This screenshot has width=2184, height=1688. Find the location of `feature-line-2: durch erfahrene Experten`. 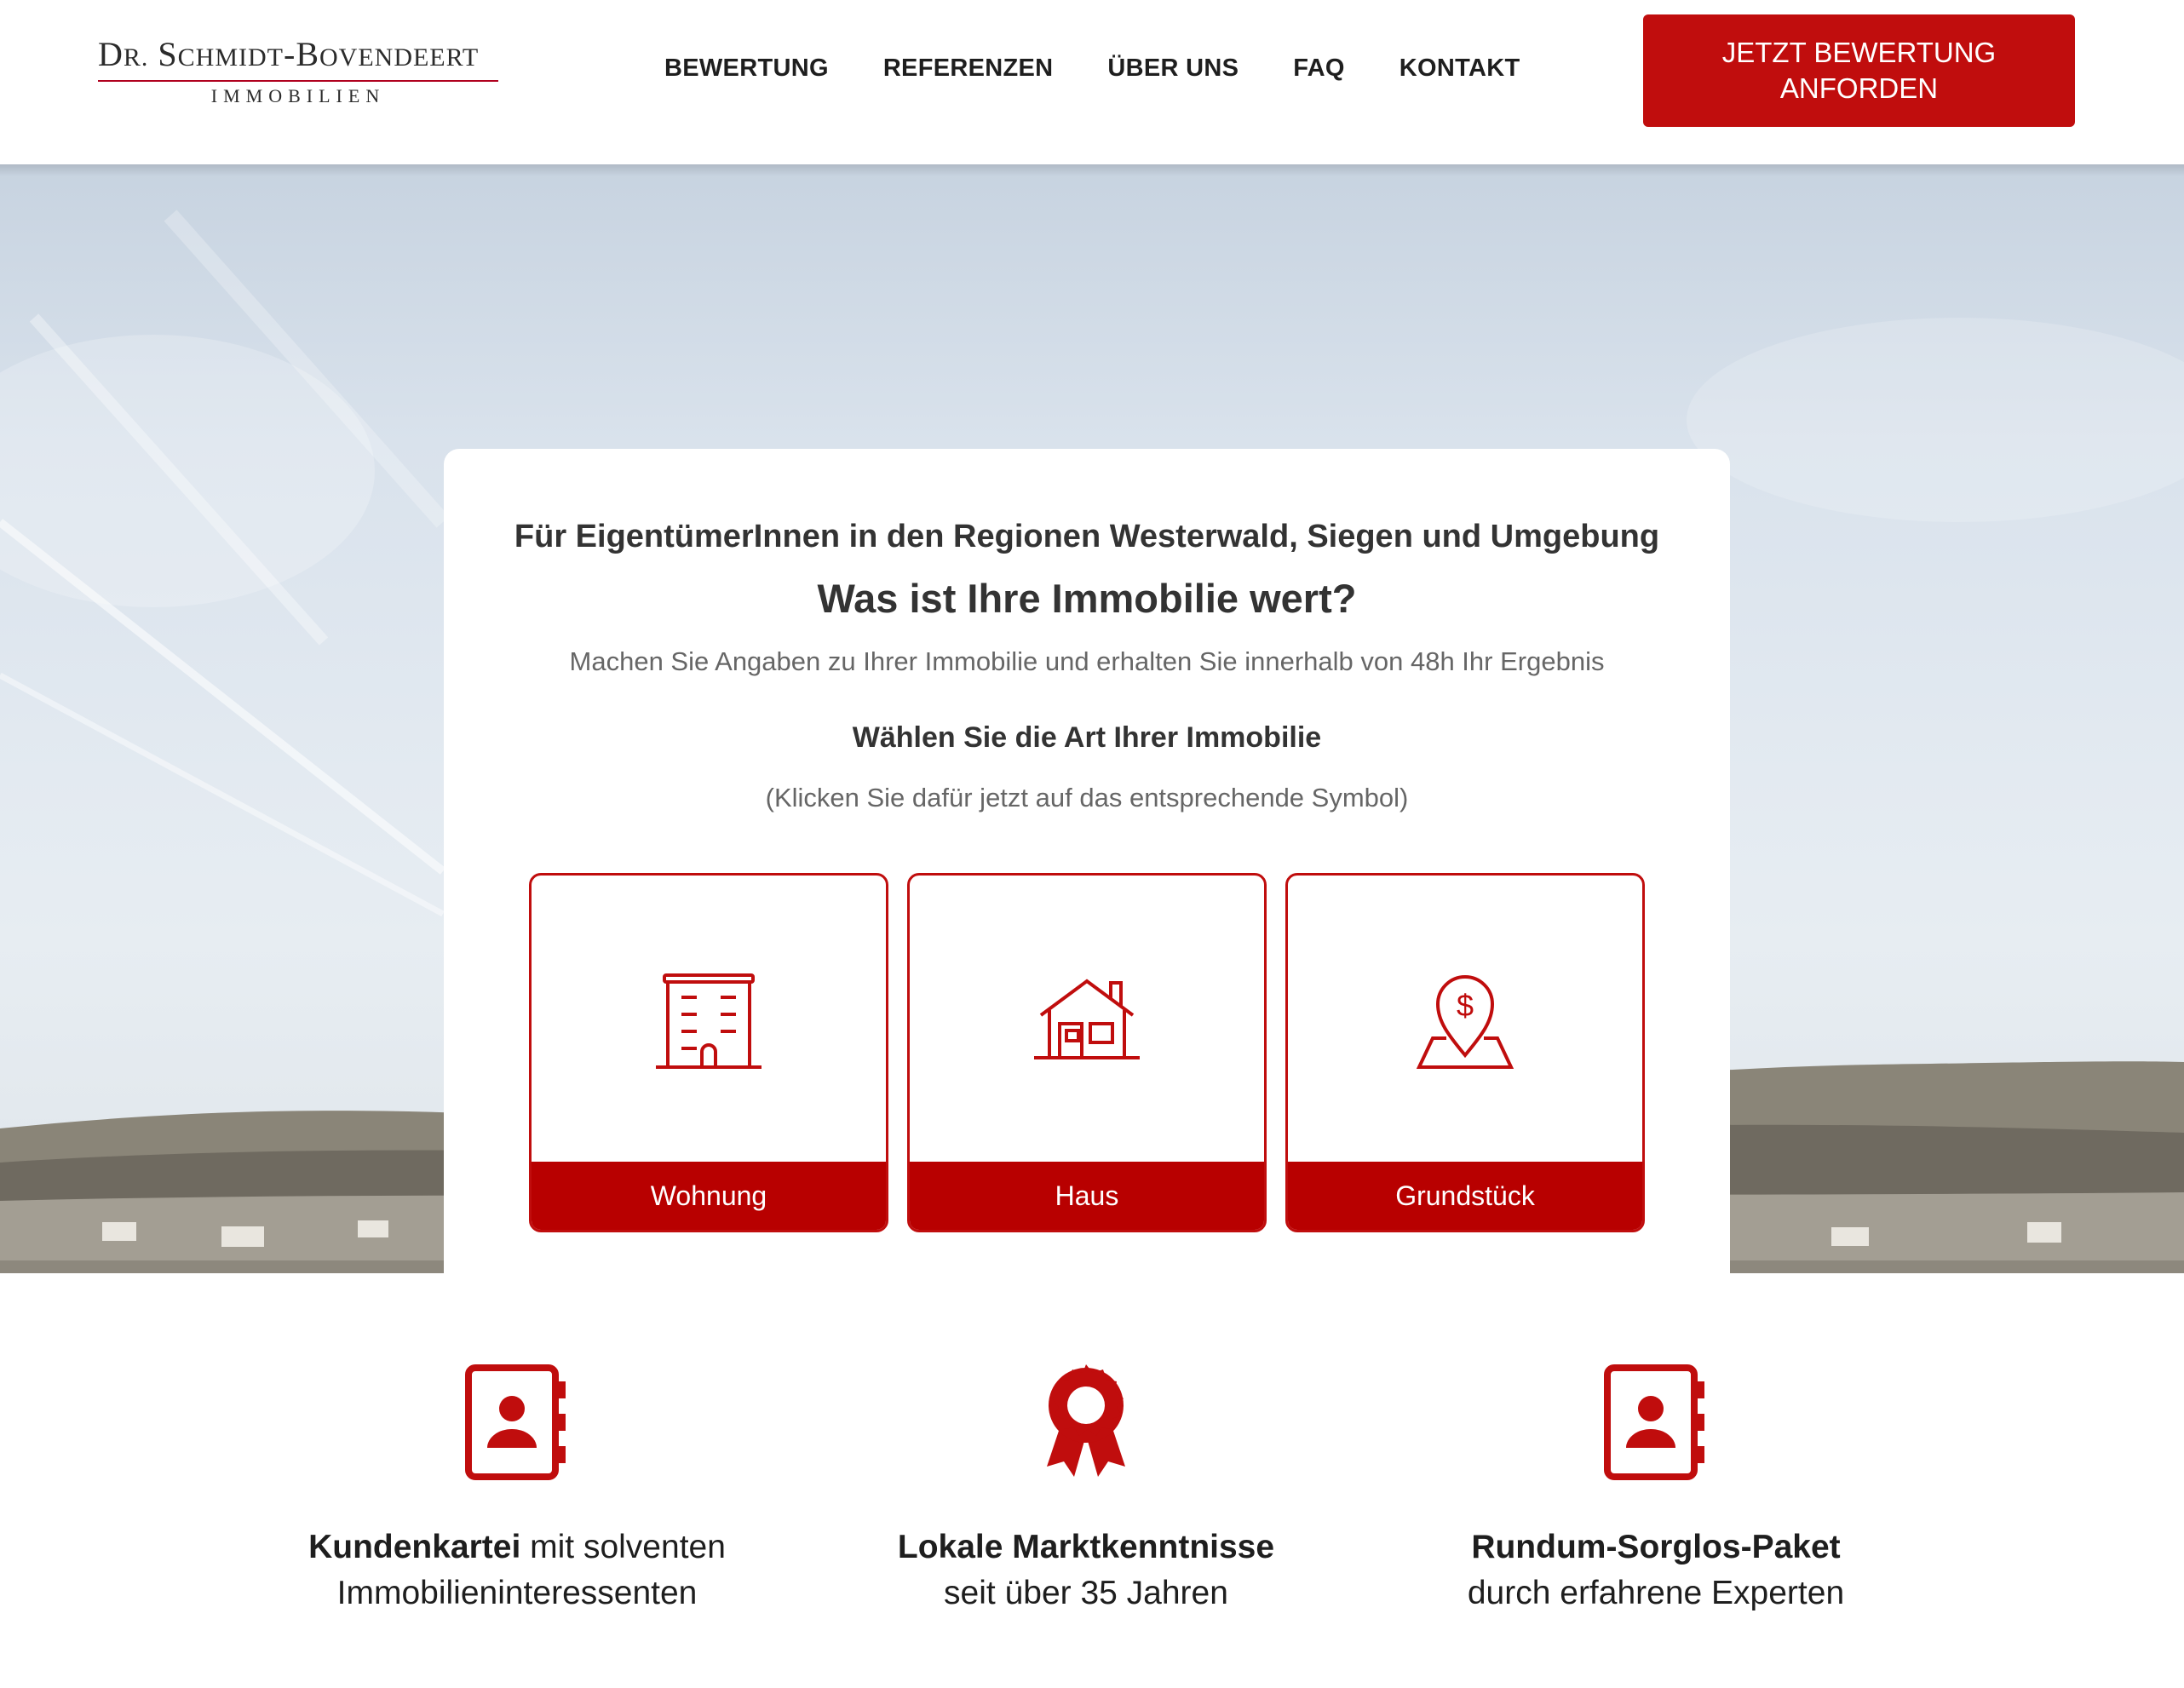

feature-line-2: durch erfahrene Experten is located at coordinates (1656, 1593).